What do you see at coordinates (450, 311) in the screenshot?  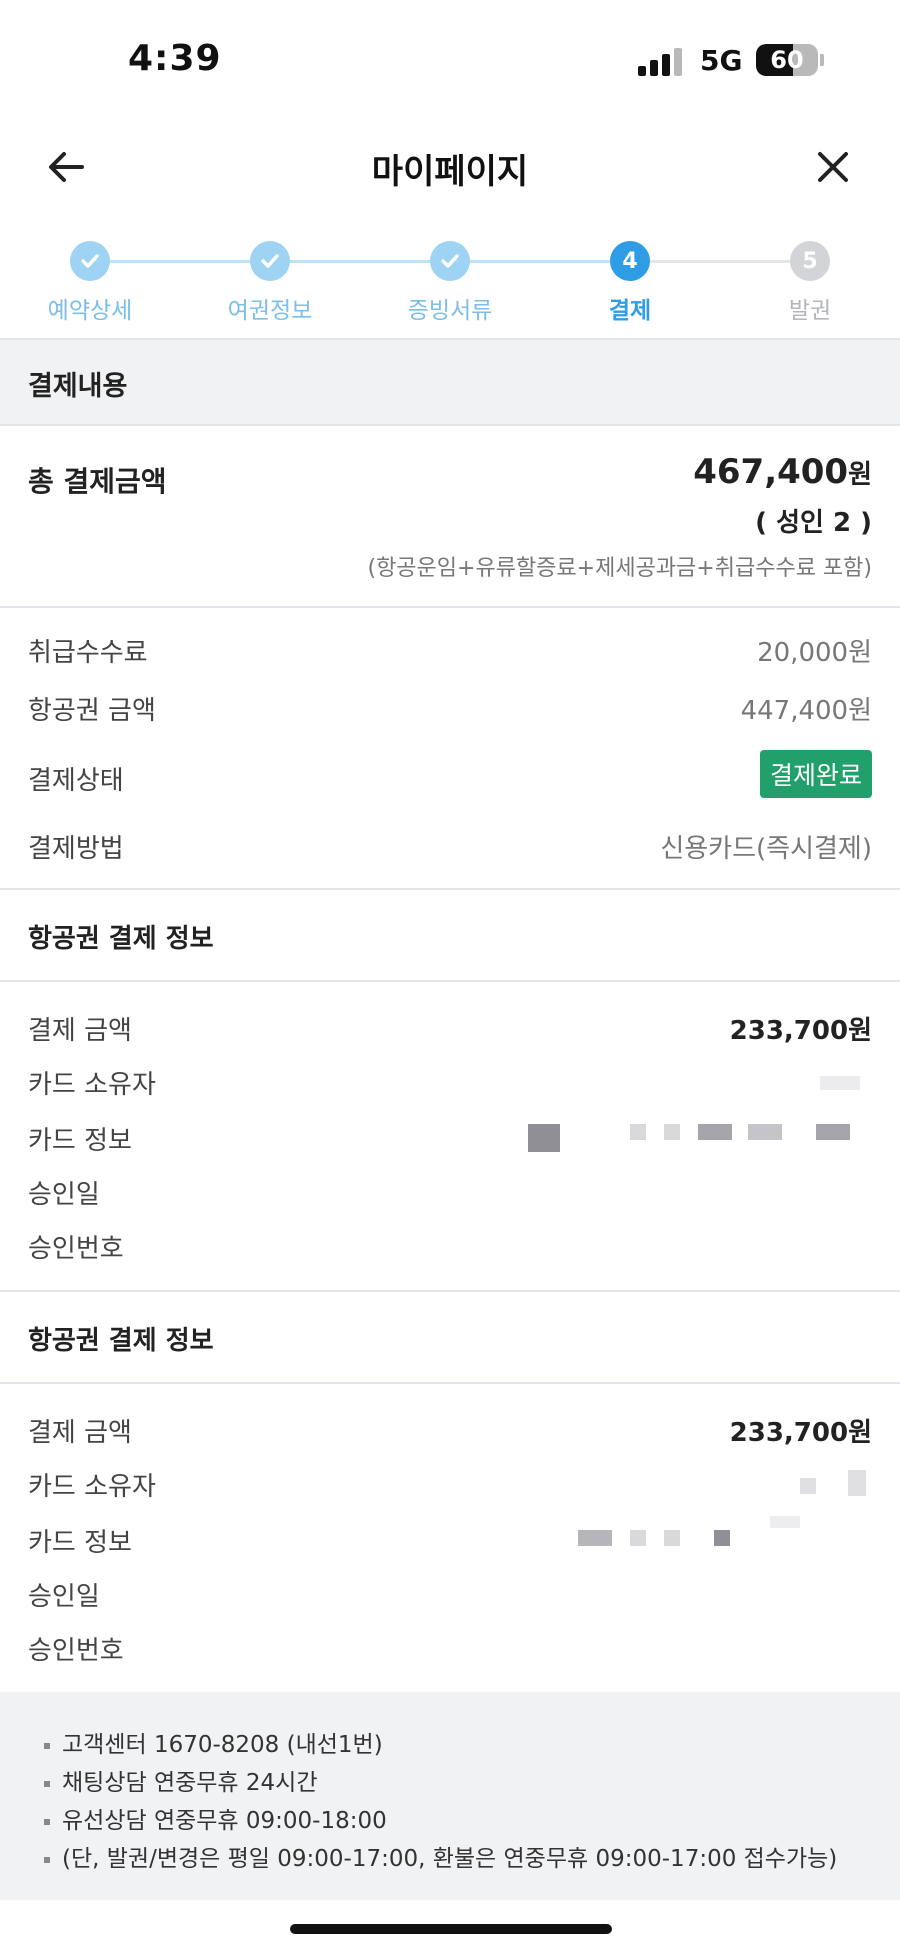 I see `step-label: 증빙서류` at bounding box center [450, 311].